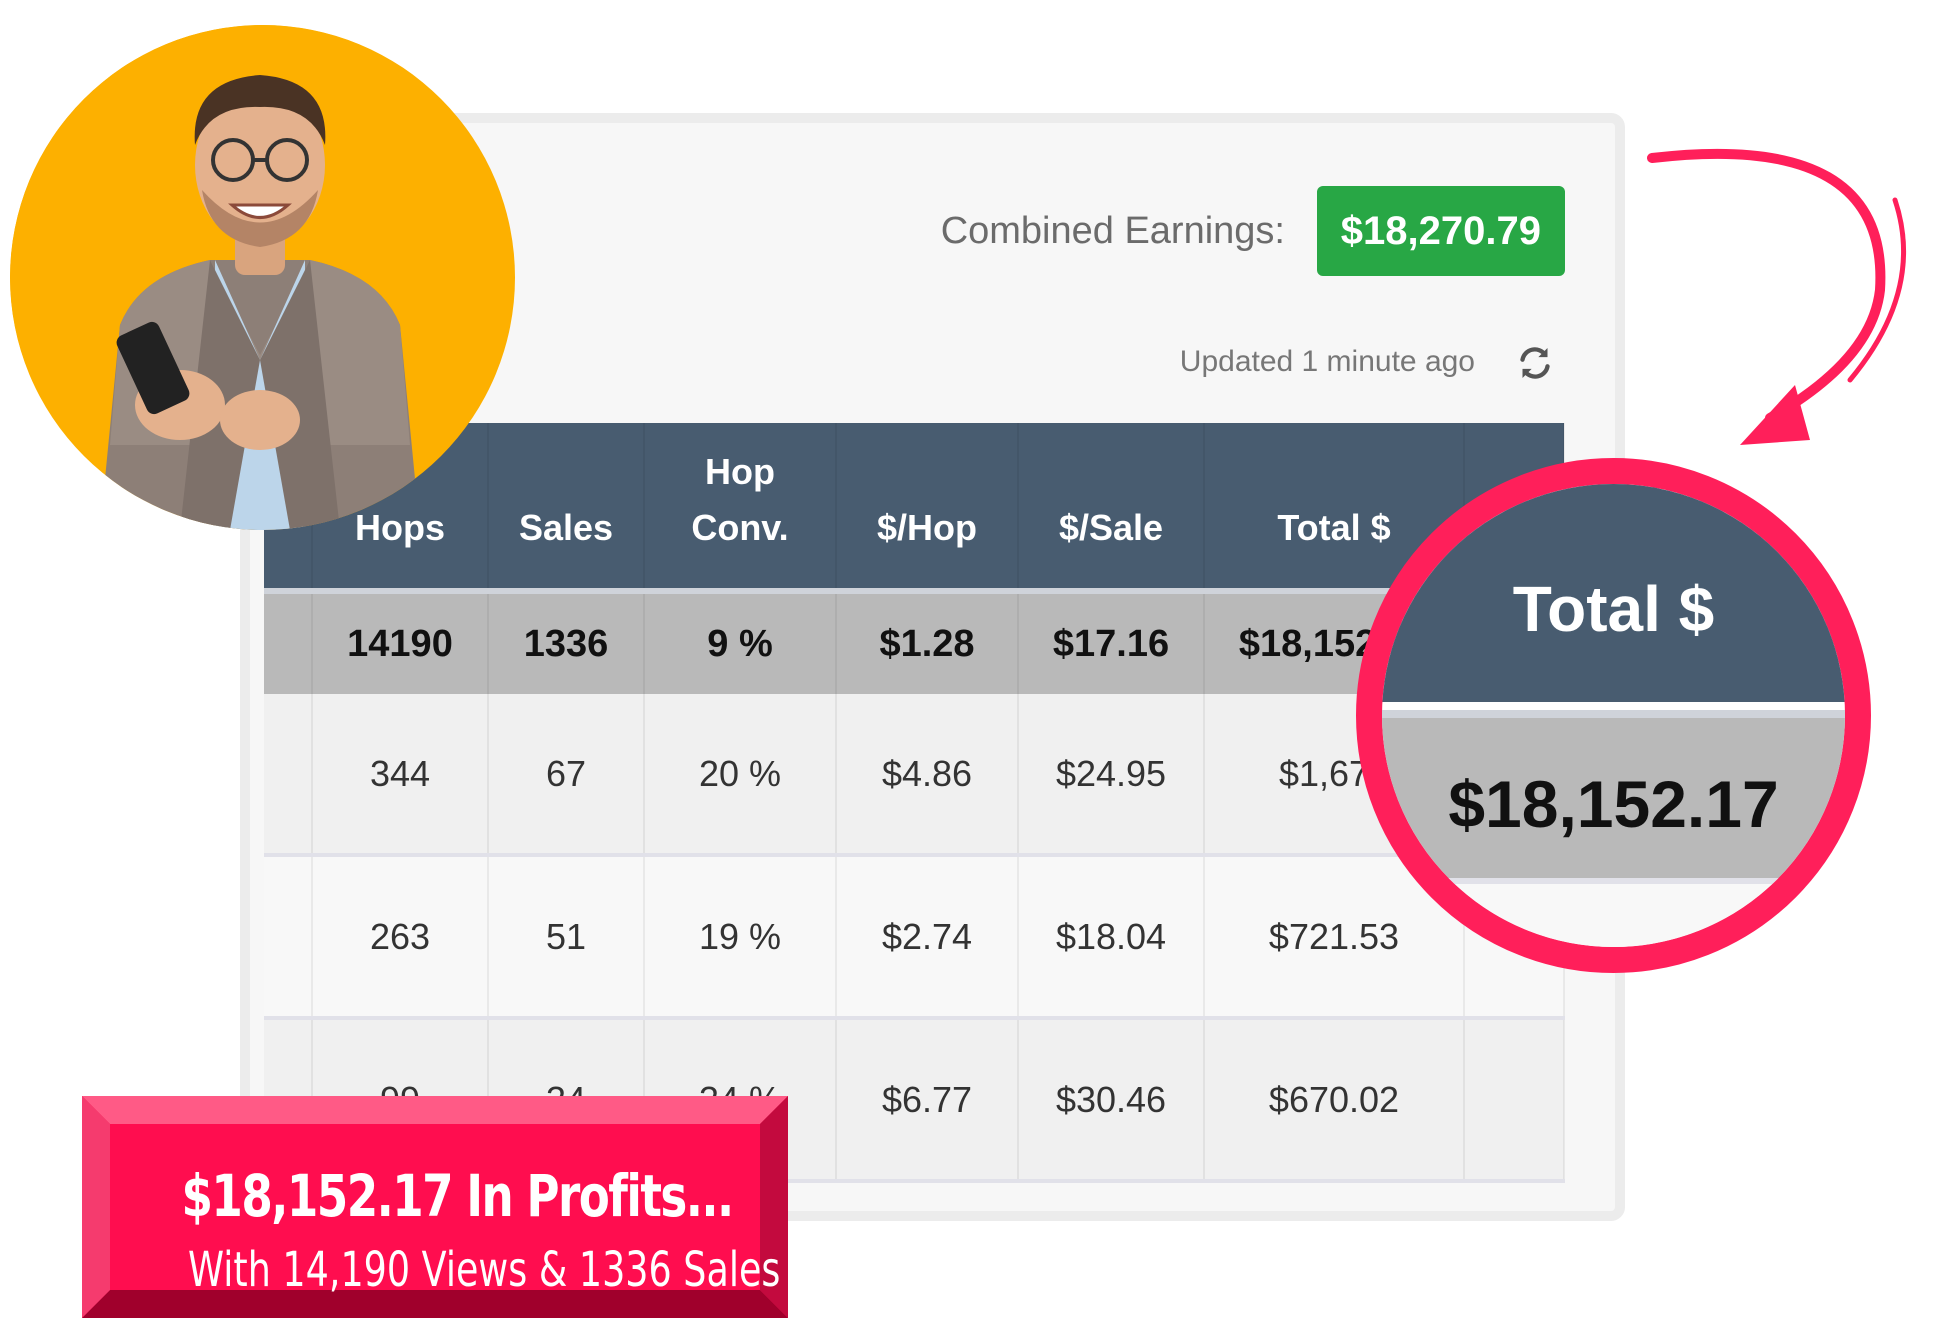 This screenshot has height=1342, width=1941. I want to click on curved-arrow-icon, so click(1777, 296).